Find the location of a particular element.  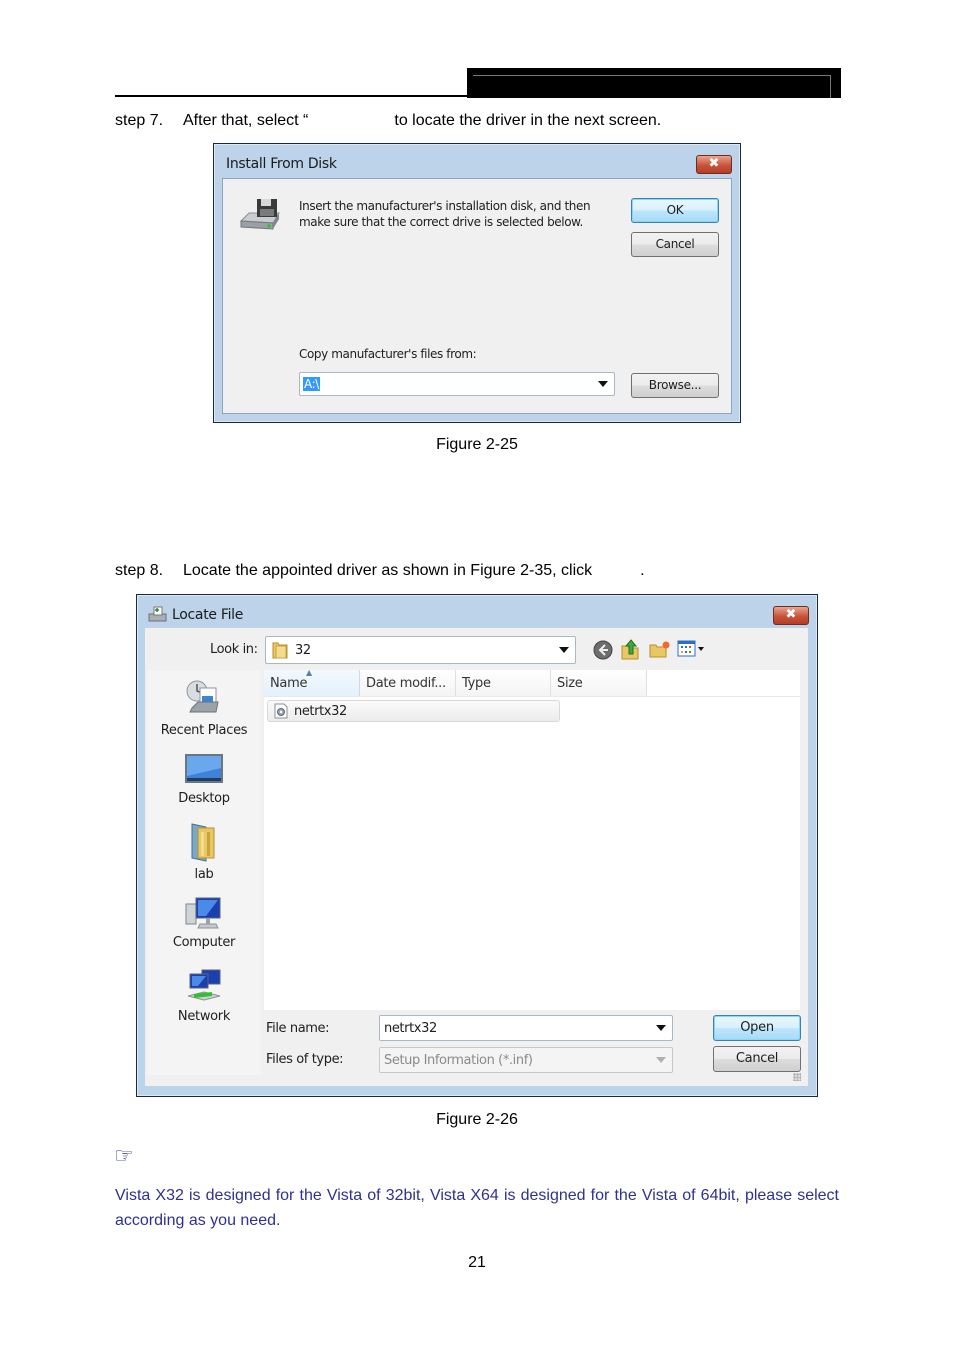

place-computer: Computer is located at coordinates (204, 923).